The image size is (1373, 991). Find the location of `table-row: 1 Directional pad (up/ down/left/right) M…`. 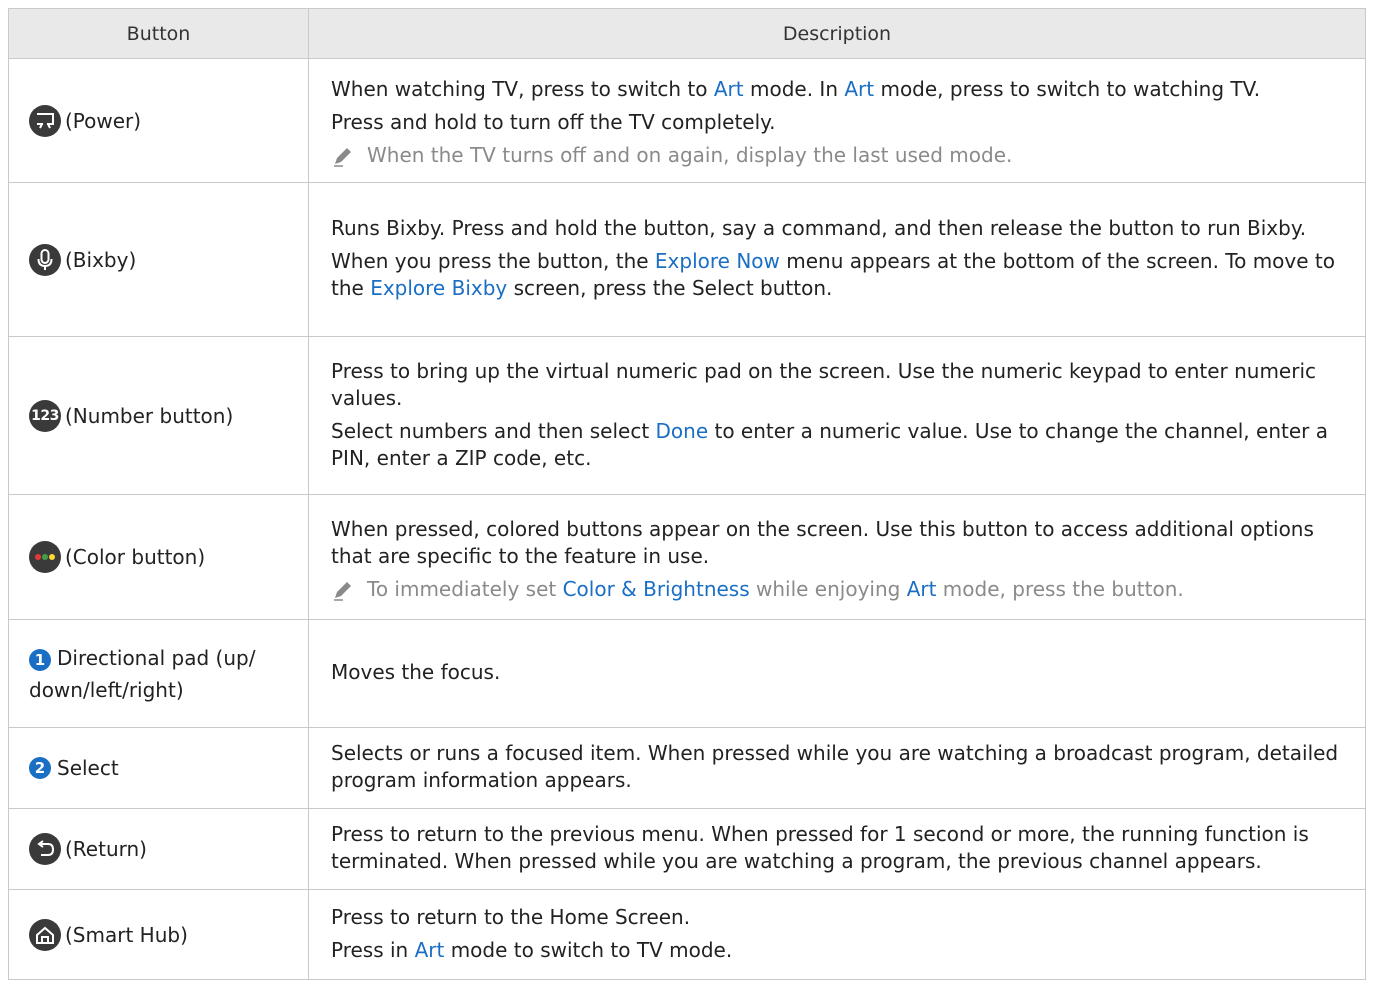

table-row: 1 Directional pad (up/ down/left/right) M… is located at coordinates (687, 673).